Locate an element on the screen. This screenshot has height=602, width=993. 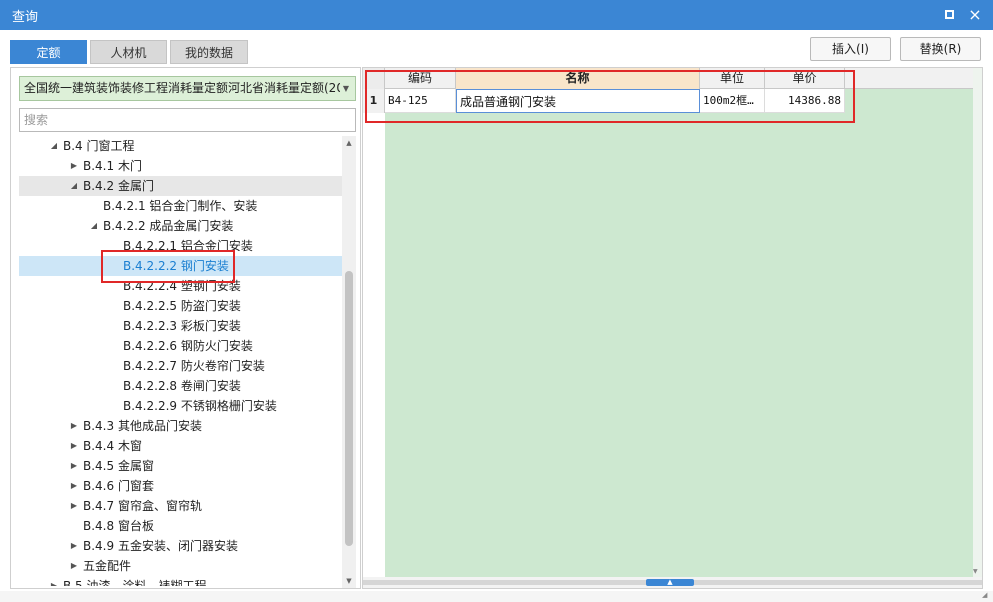
cell-code: B4-125 is located at coordinates (420, 101).